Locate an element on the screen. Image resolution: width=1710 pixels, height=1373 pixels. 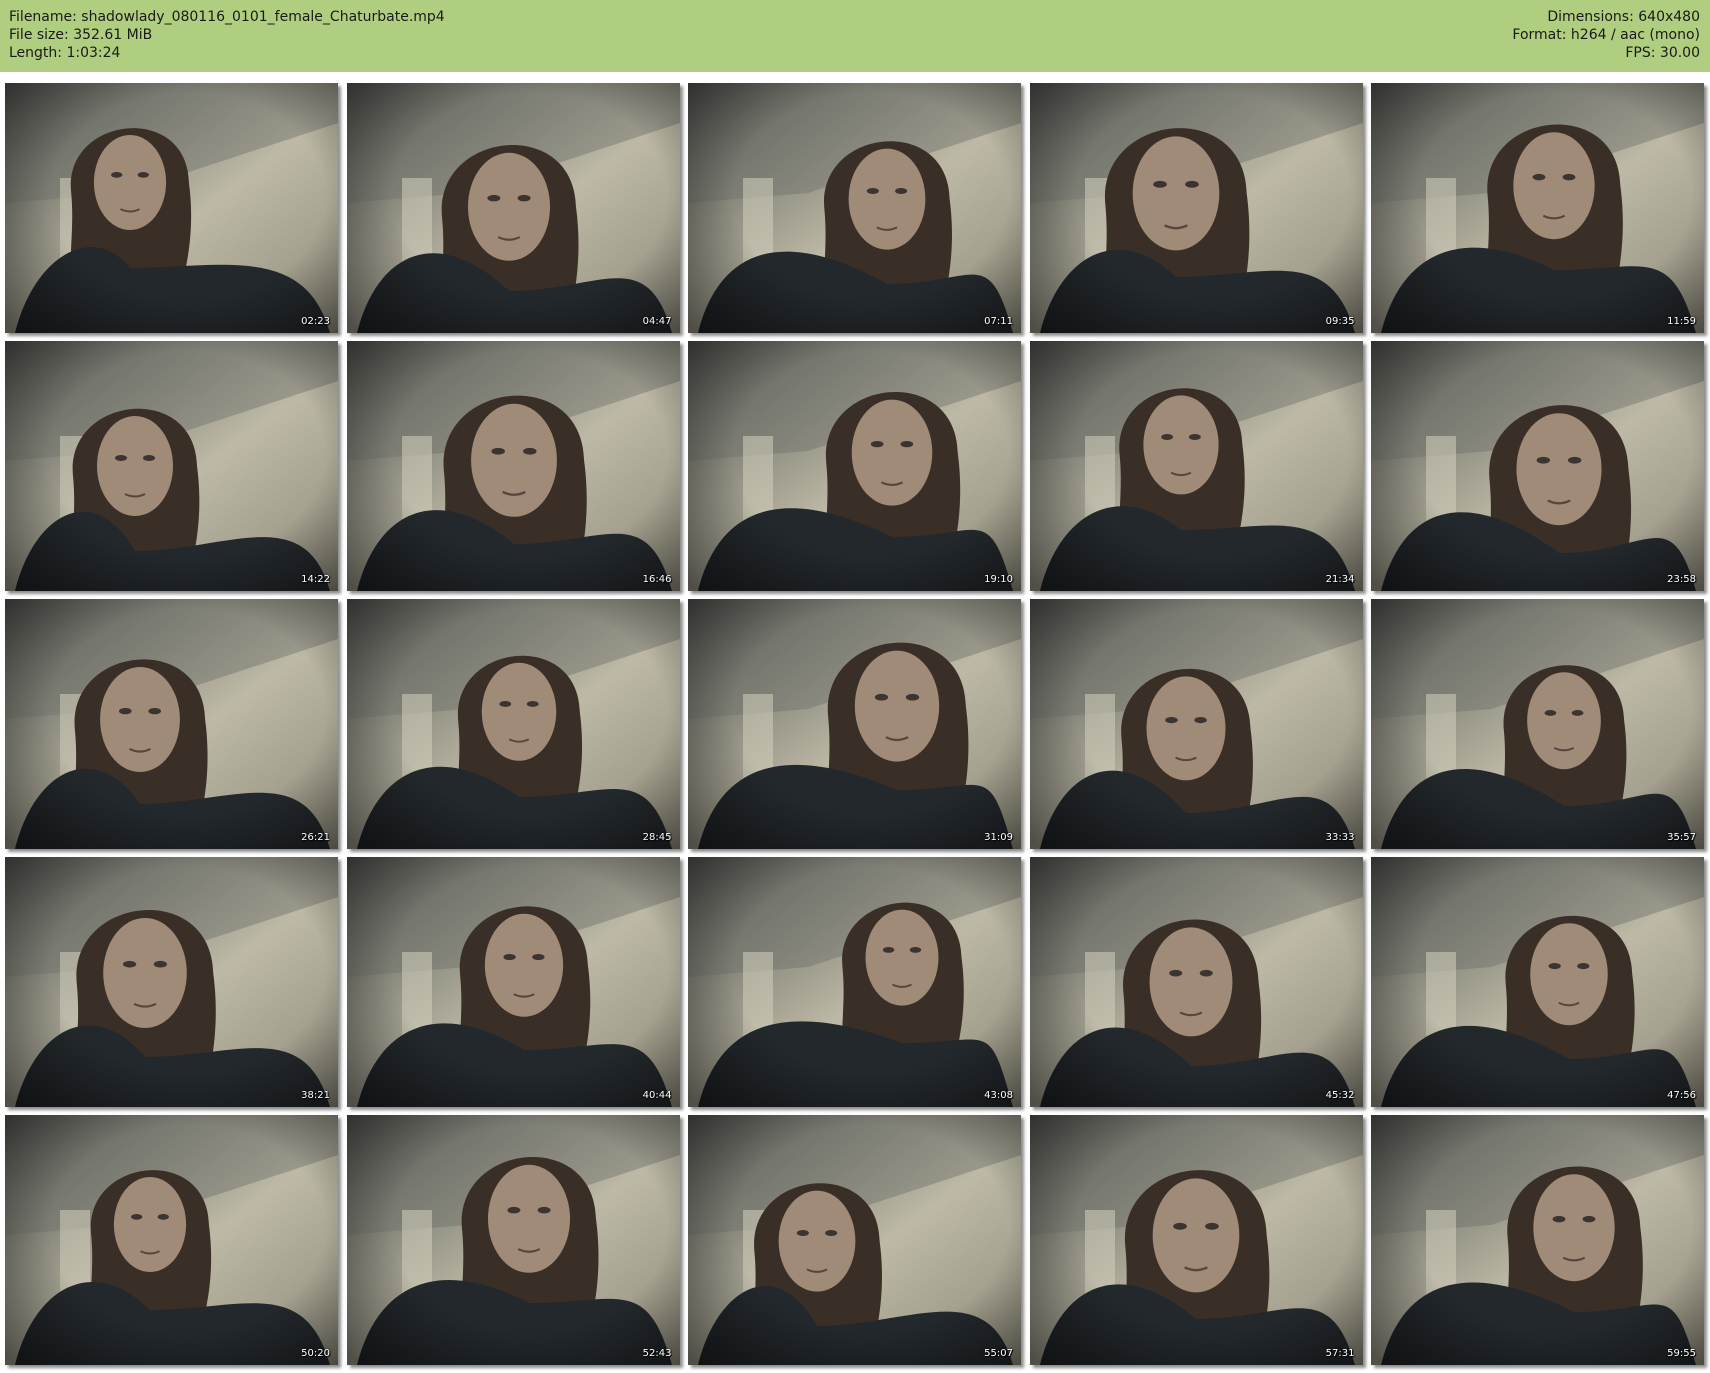
thumbnail: 35:57 is located at coordinates (1537, 724).